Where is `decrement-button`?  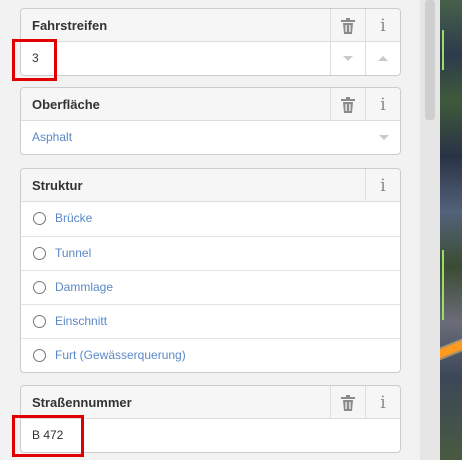 decrement-button is located at coordinates (347, 58).